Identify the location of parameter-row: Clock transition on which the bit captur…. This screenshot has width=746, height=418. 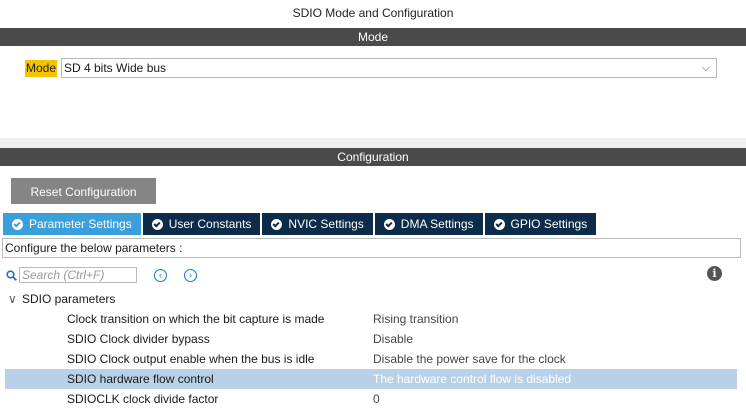
(371, 319).